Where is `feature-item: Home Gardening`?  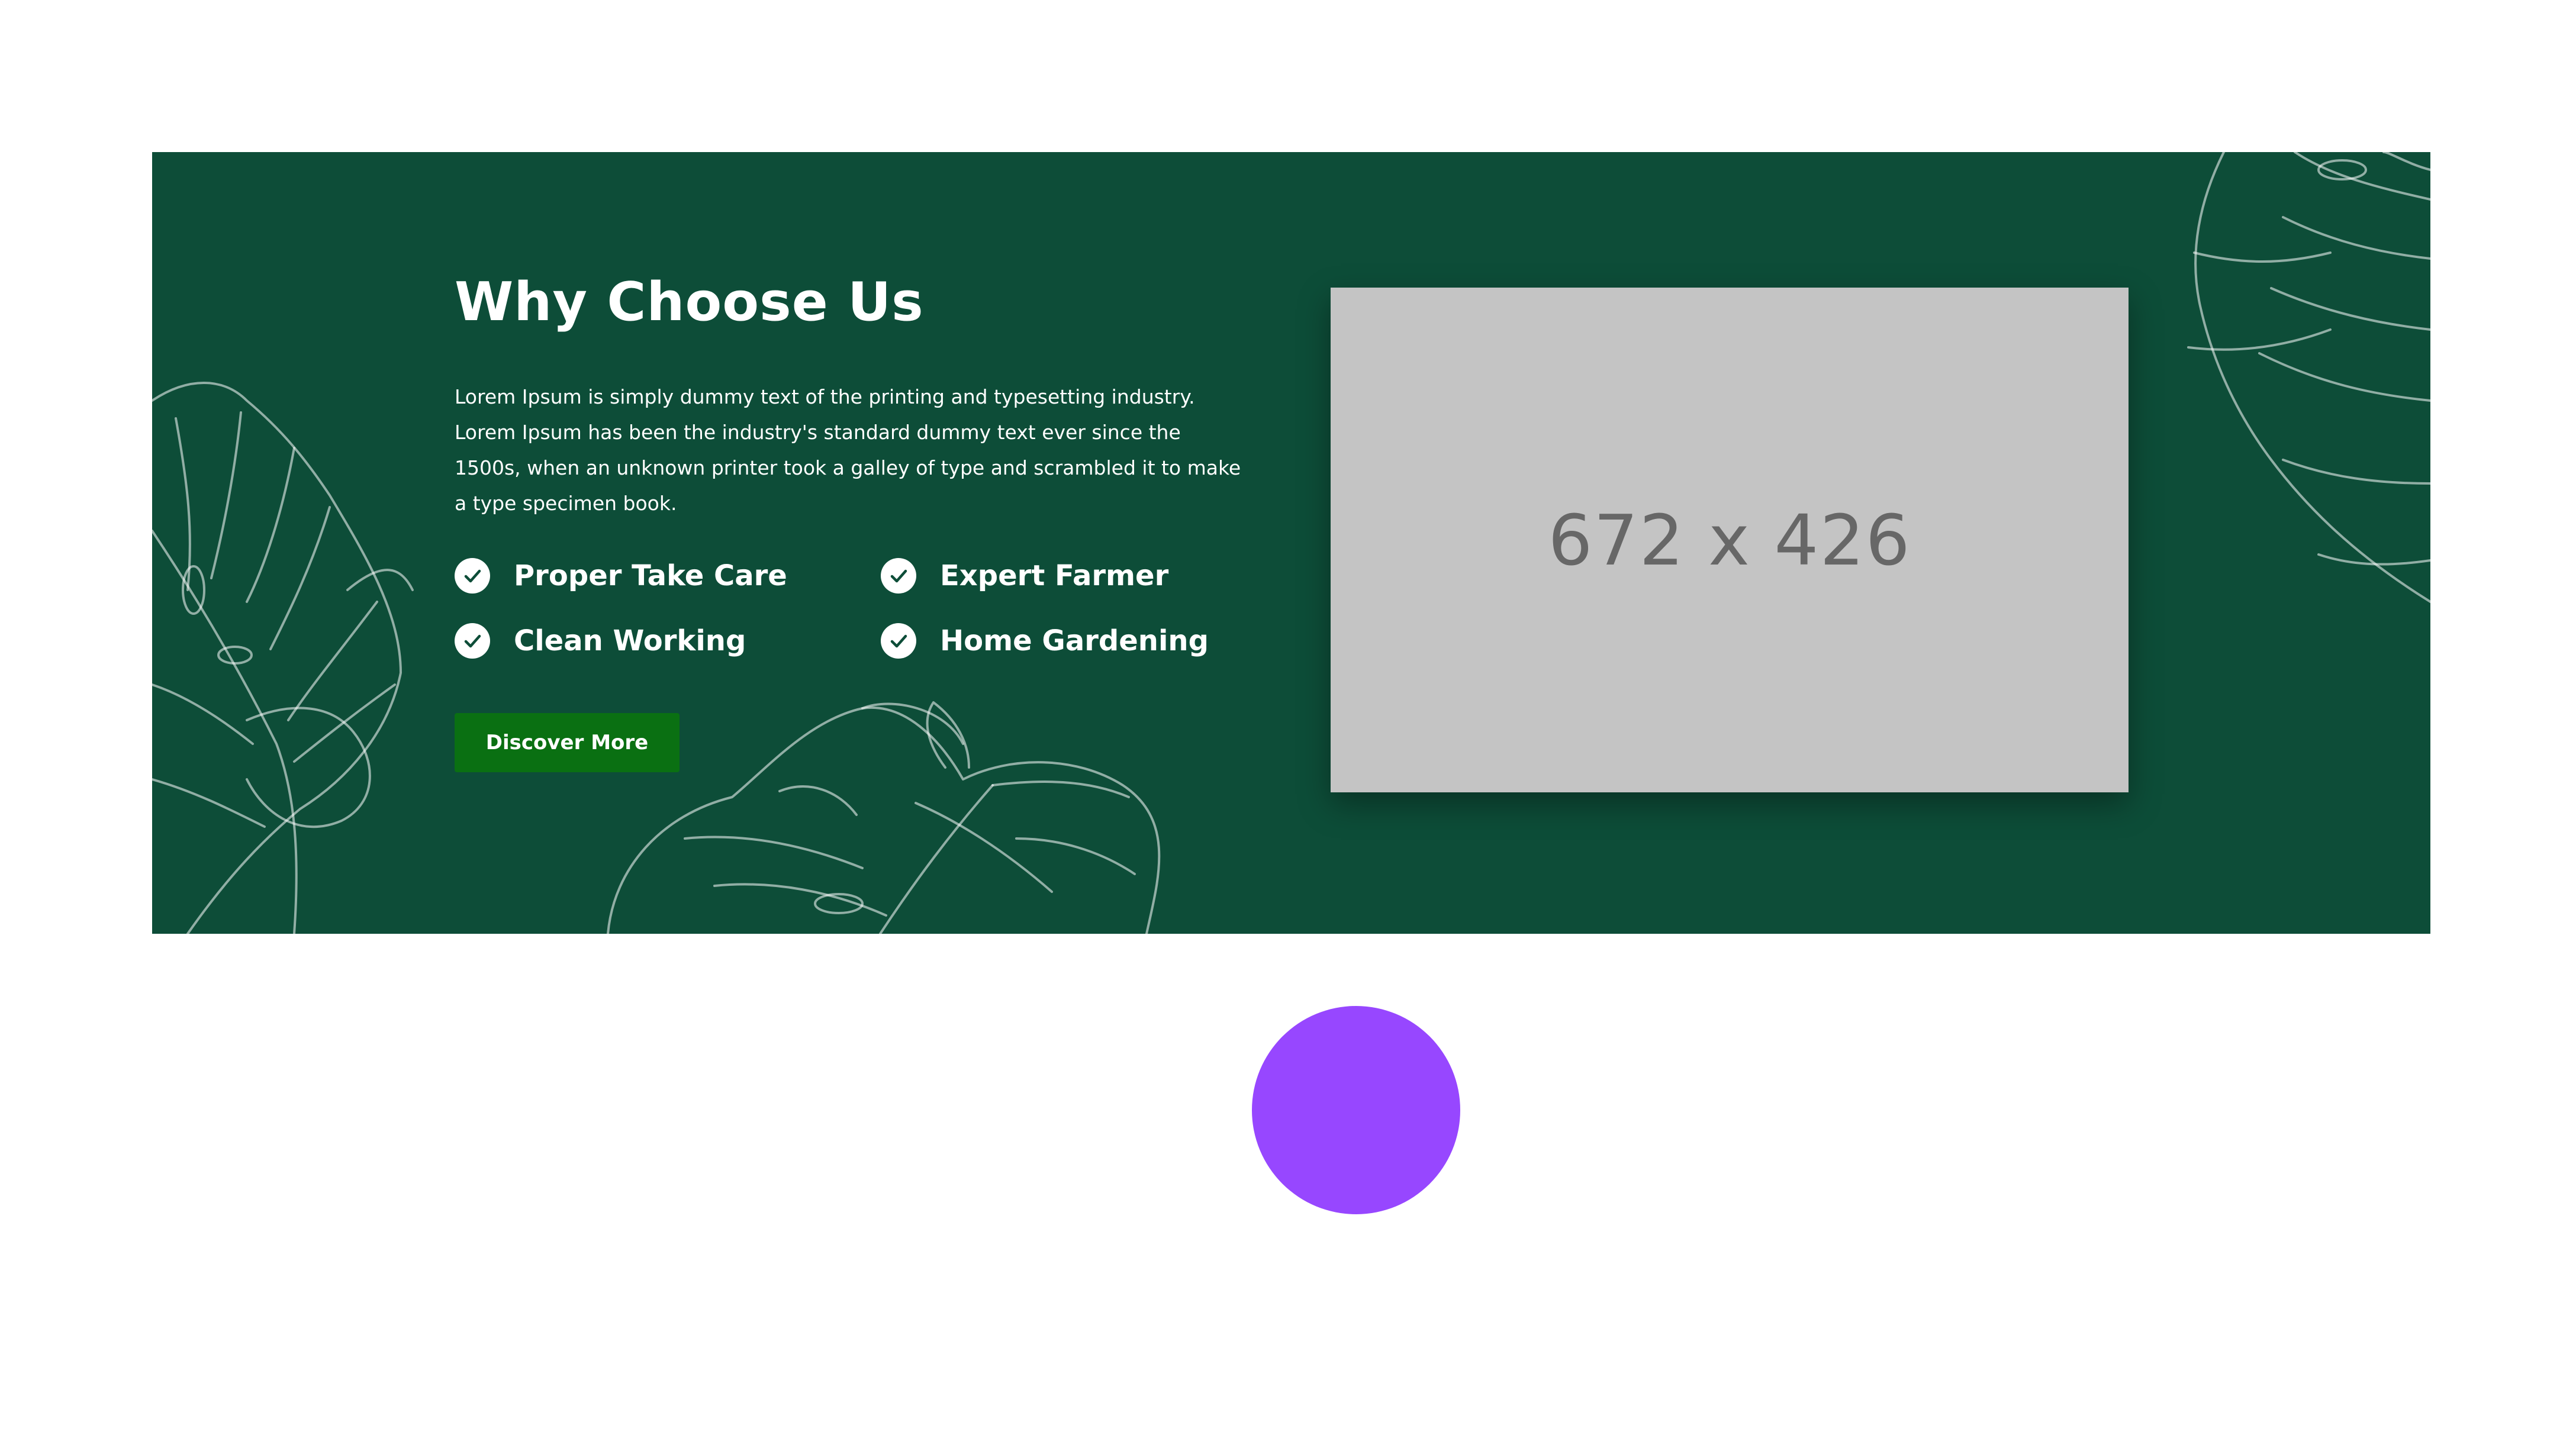 feature-item: Home Gardening is located at coordinates (1064, 641).